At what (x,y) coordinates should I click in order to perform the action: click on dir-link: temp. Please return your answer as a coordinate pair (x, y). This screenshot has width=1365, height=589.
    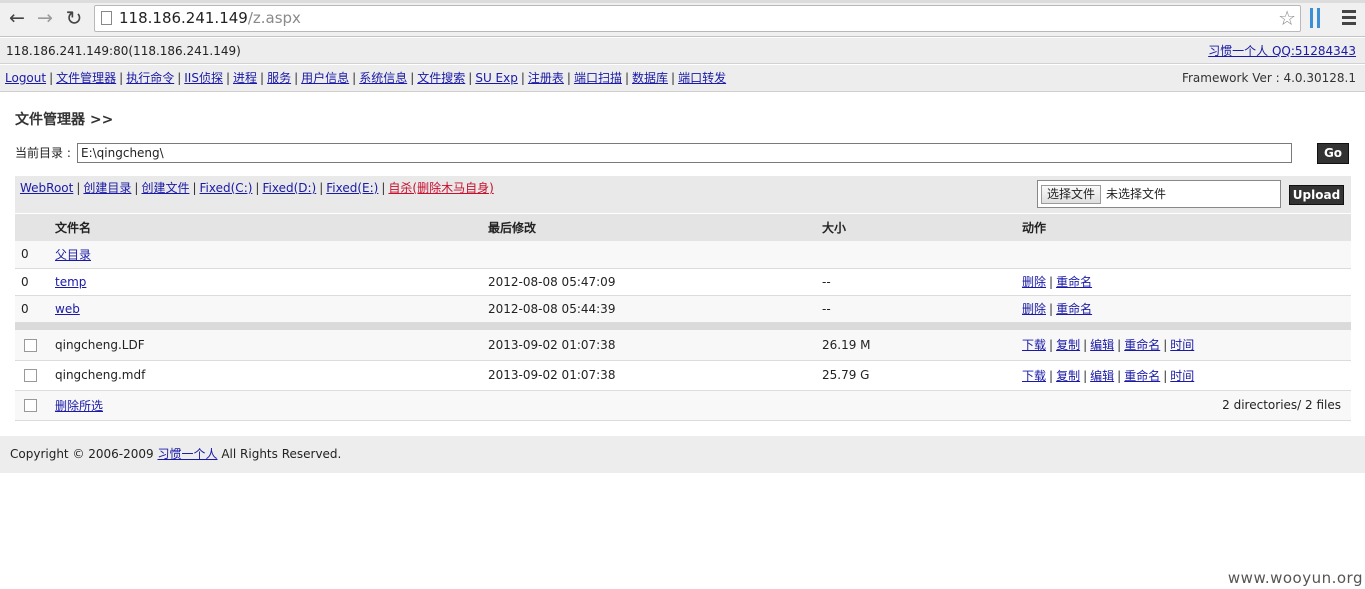
    Looking at the image, I should click on (70, 282).